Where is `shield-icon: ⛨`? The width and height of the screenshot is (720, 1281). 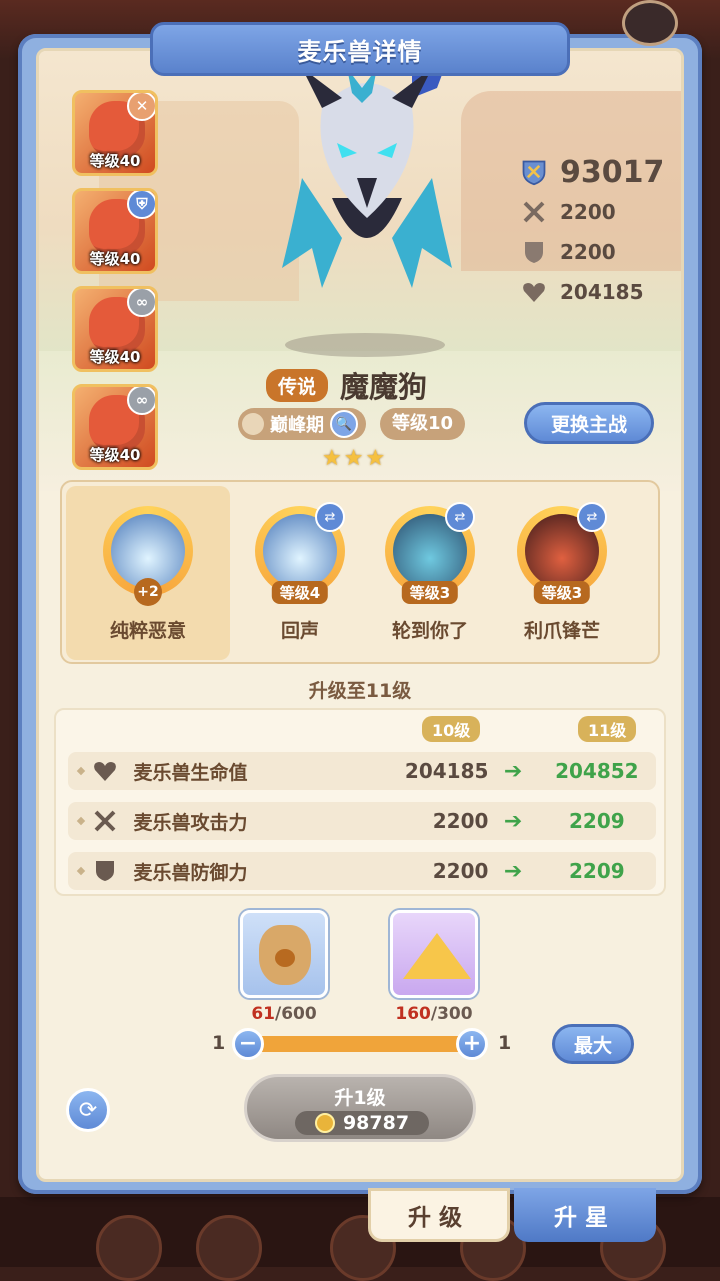
shield-icon: ⛨ is located at coordinates (141, 205).